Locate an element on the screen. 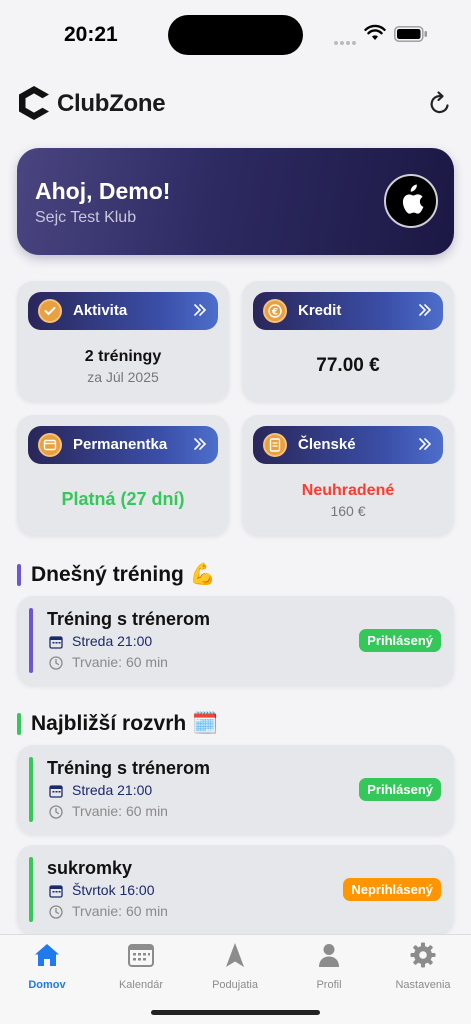 Image resolution: width=471 pixels, height=1024 pixels. credit-card: € Kredit 77.00 € is located at coordinates (348, 341).